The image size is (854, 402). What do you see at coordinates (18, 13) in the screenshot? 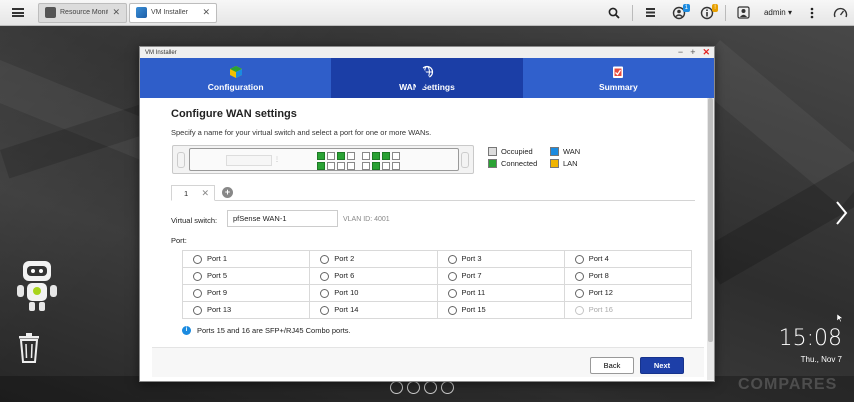
I see `main-menu-button` at bounding box center [18, 13].